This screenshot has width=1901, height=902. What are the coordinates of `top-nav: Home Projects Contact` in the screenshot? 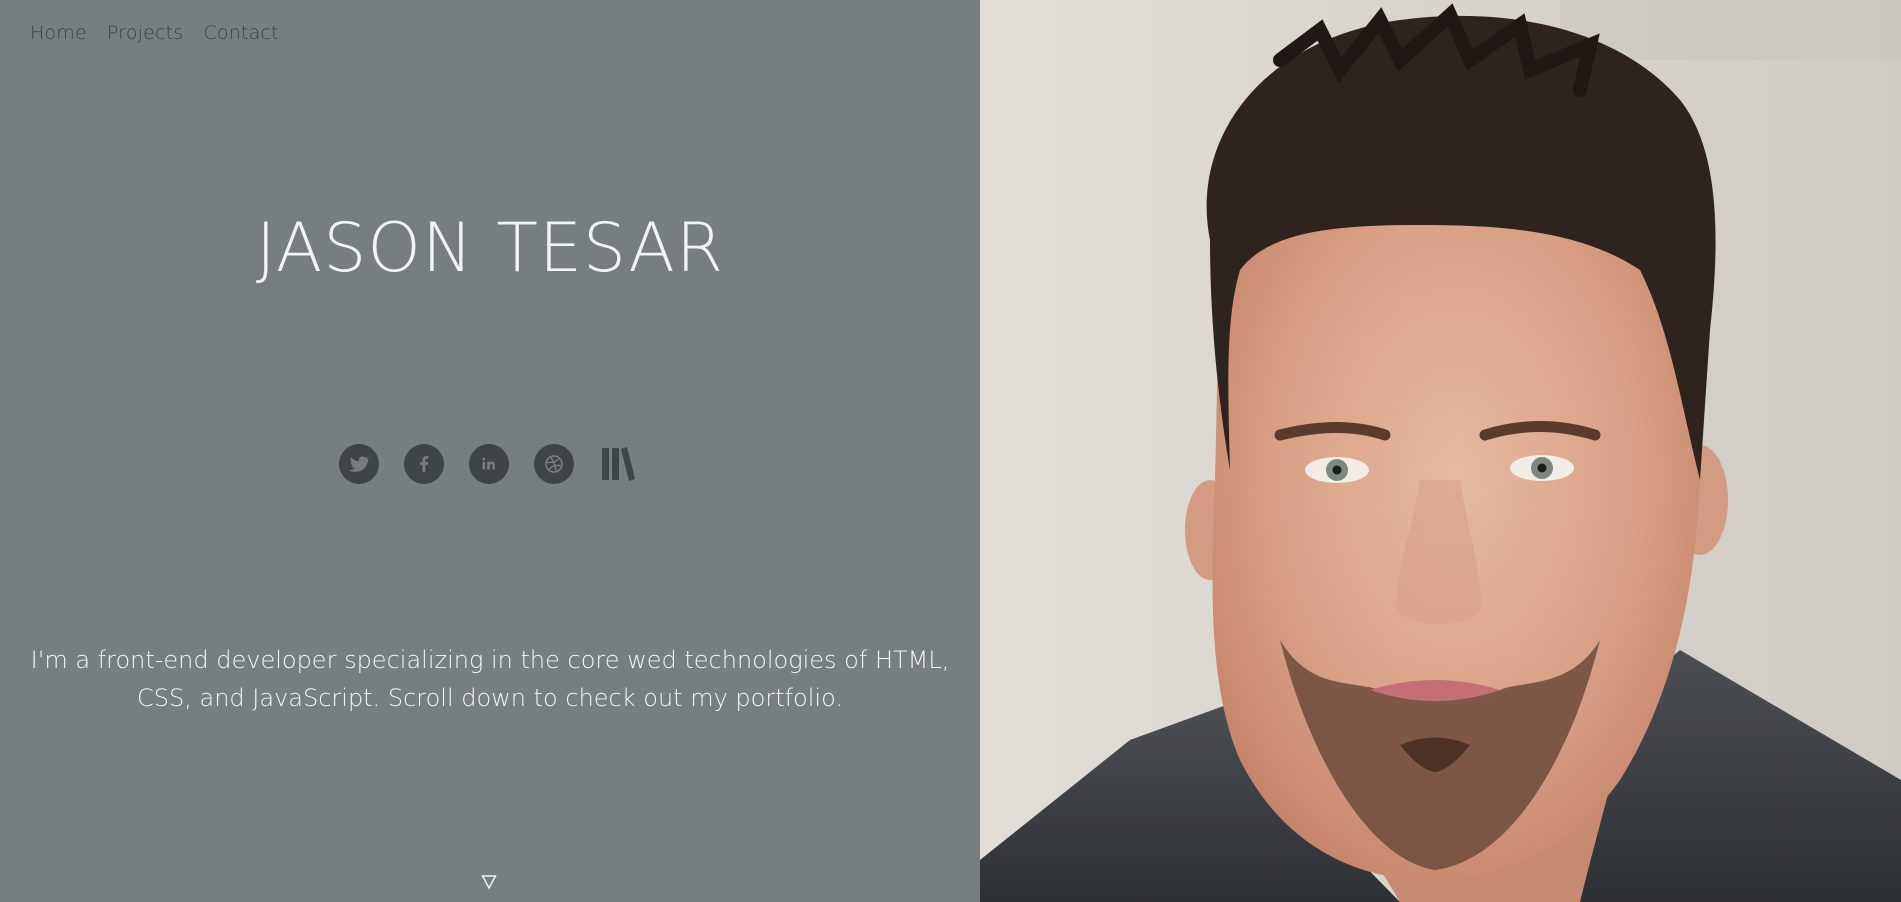 It's located at (154, 33).